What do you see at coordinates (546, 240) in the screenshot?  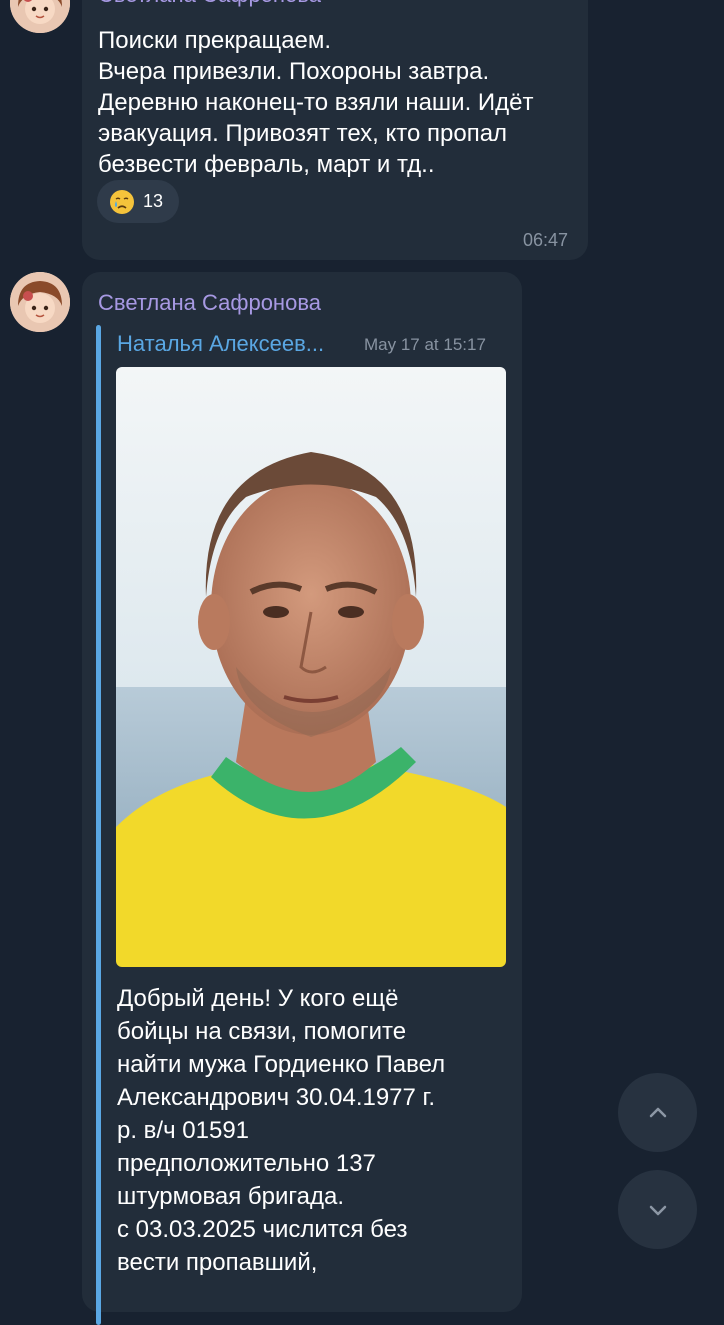 I see `message-time: 06:47` at bounding box center [546, 240].